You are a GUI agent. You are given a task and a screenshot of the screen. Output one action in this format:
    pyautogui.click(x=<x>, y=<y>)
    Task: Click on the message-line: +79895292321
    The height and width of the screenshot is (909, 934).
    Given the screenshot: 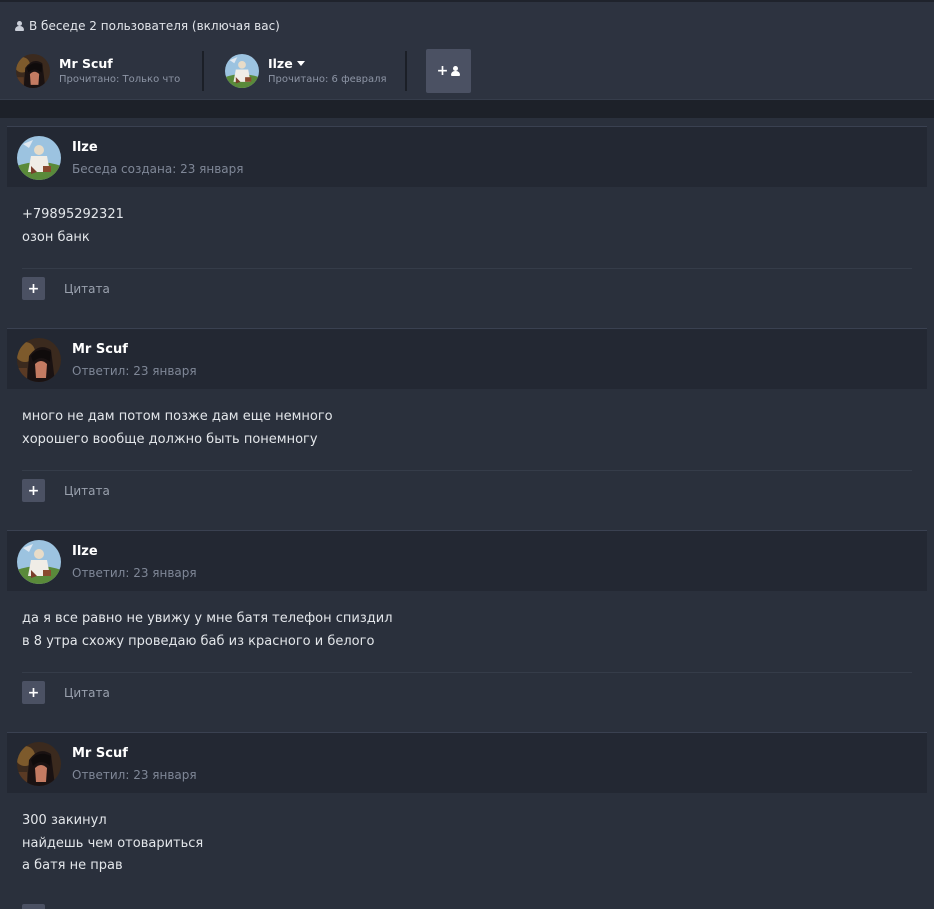 What is the action you would take?
    pyautogui.click(x=73, y=214)
    